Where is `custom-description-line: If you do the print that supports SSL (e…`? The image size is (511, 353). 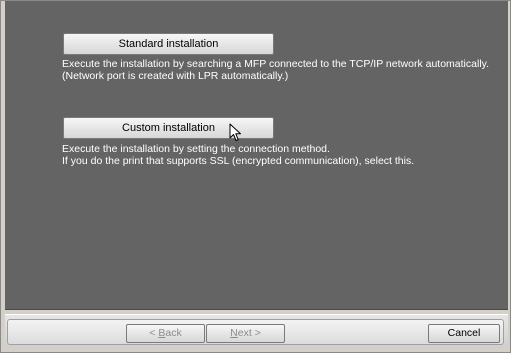 custom-description-line: If you do the print that supports SSL (e… is located at coordinates (238, 161).